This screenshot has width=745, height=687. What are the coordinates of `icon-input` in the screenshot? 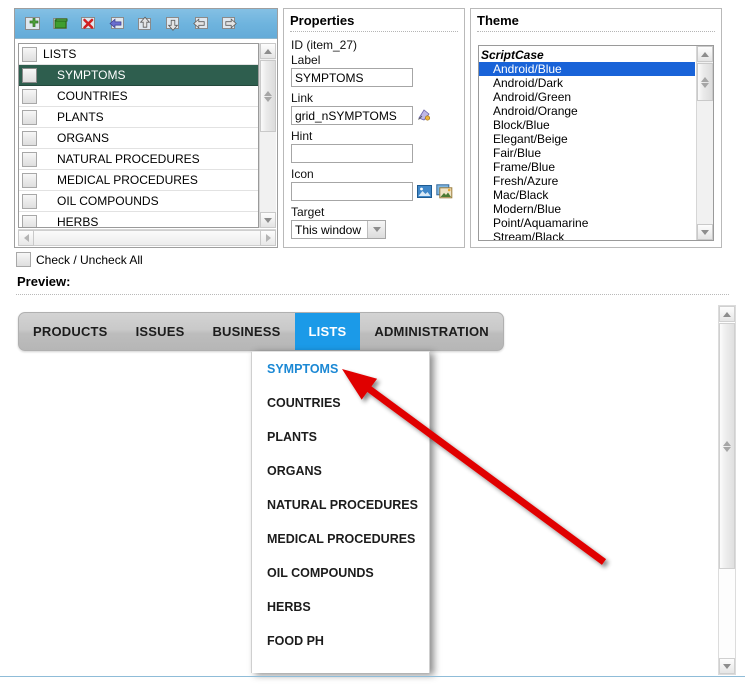 It's located at (352, 191).